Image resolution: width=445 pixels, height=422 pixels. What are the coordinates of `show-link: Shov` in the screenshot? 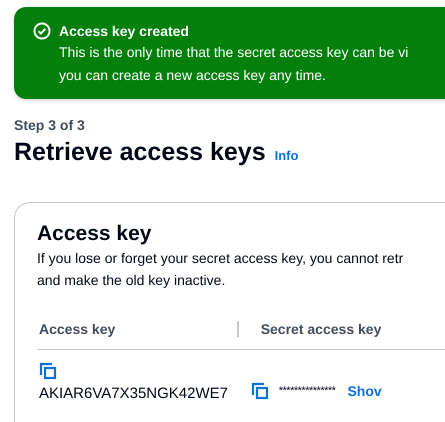 It's located at (364, 390).